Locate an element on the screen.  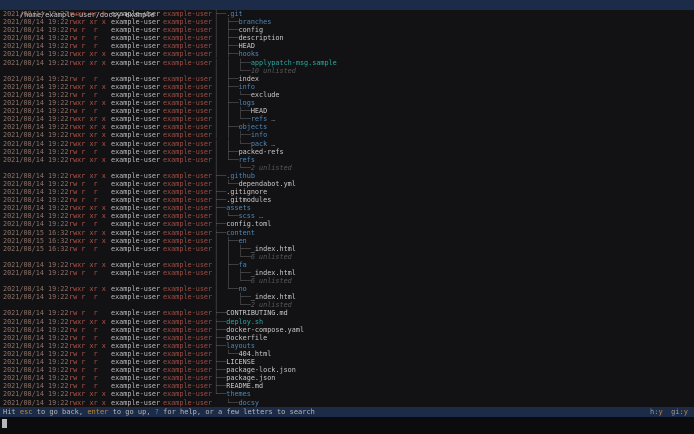
file-date: 2021/08/15 16:32 is located at coordinates (36, 232).